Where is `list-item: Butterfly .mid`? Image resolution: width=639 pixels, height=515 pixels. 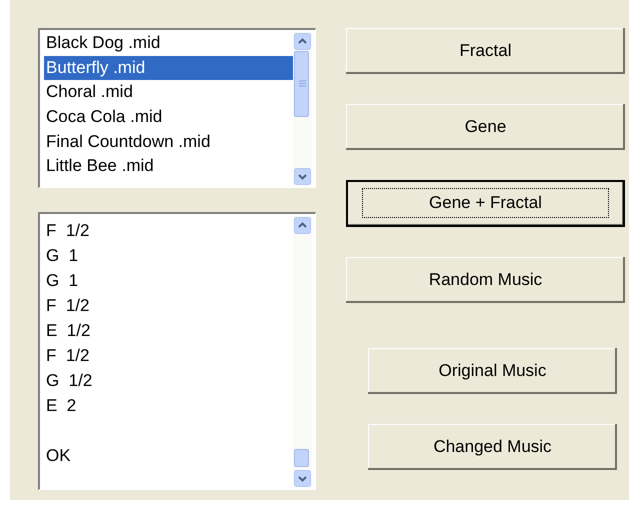 list-item: Butterfly .mid is located at coordinates (168, 68).